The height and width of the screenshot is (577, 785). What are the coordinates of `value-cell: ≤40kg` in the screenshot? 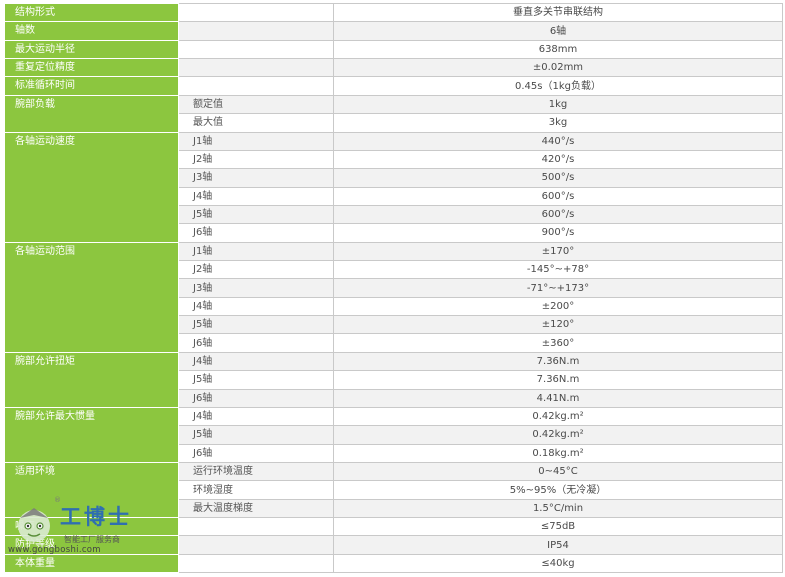 It's located at (558, 563).